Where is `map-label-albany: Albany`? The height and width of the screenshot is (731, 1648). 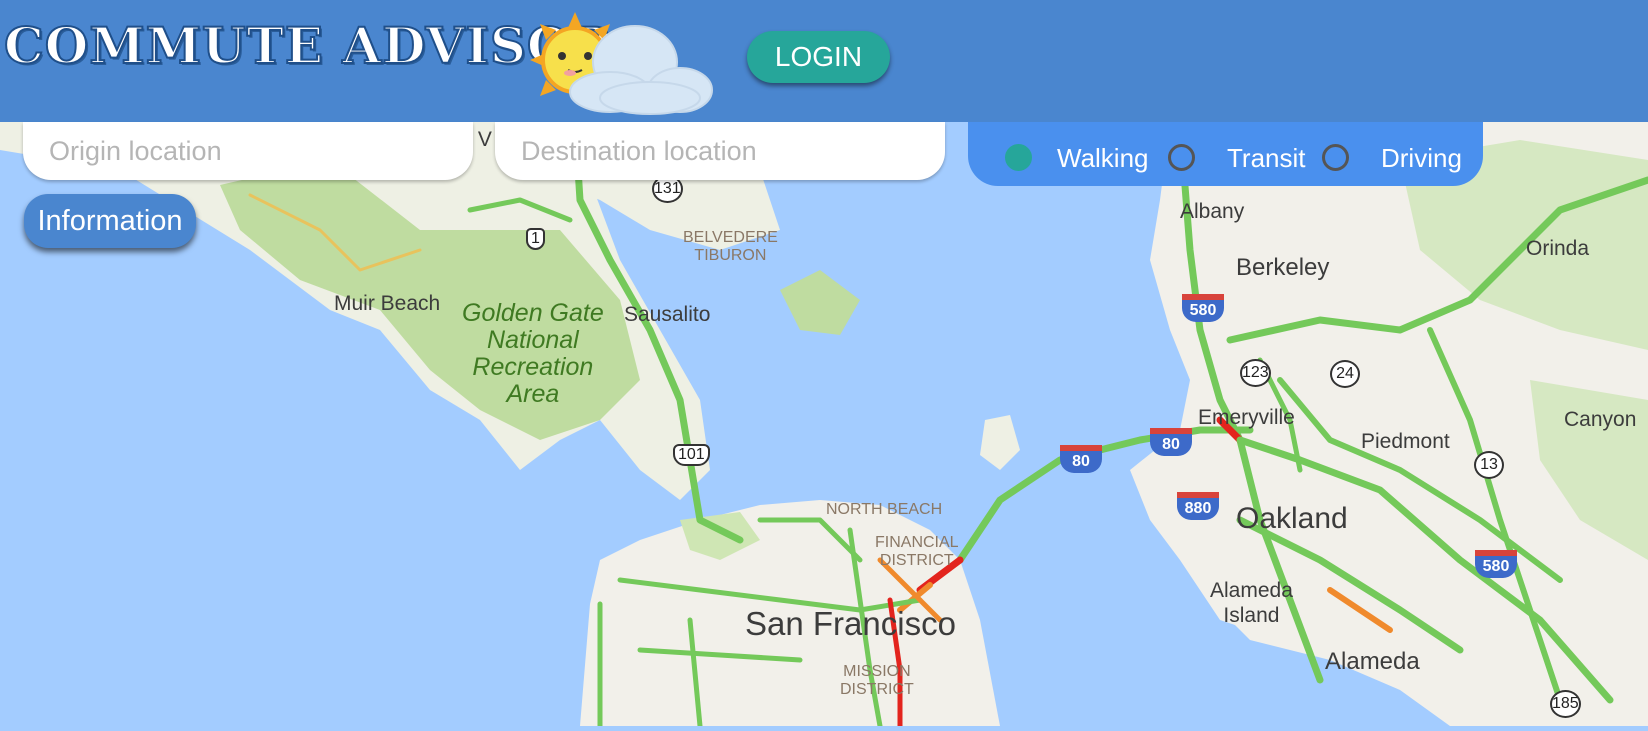
map-label-albany: Albany is located at coordinates (1212, 211).